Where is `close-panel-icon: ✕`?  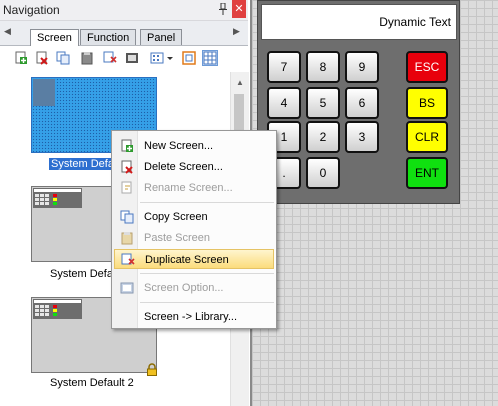
close-panel-icon: ✕ is located at coordinates (239, 9).